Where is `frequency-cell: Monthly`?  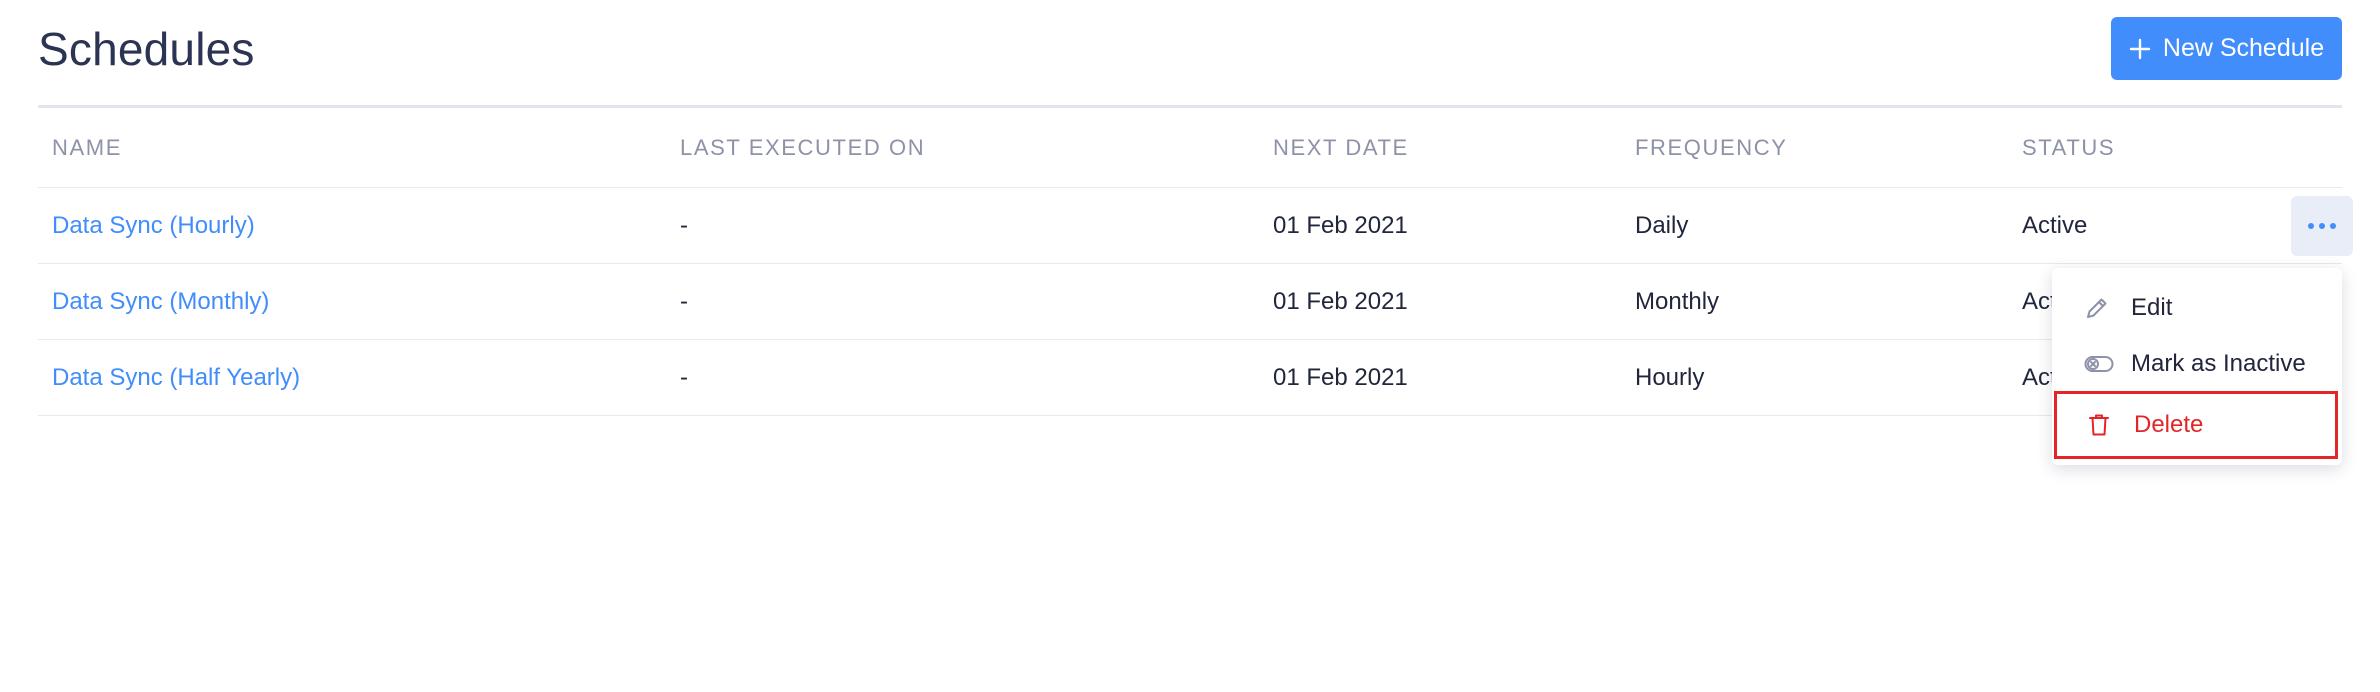 frequency-cell: Monthly is located at coordinates (1677, 301).